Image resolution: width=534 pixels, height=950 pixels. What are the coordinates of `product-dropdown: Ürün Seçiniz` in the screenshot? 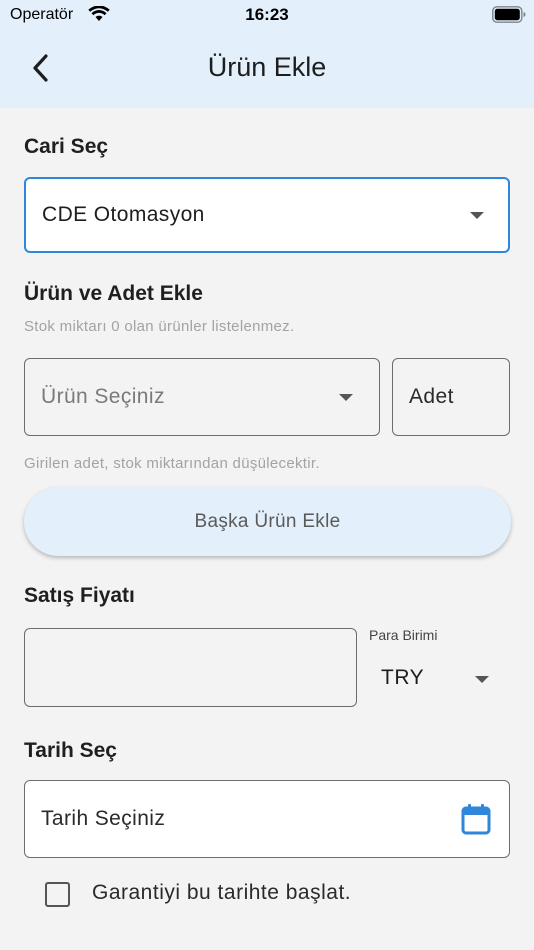 It's located at (202, 397).